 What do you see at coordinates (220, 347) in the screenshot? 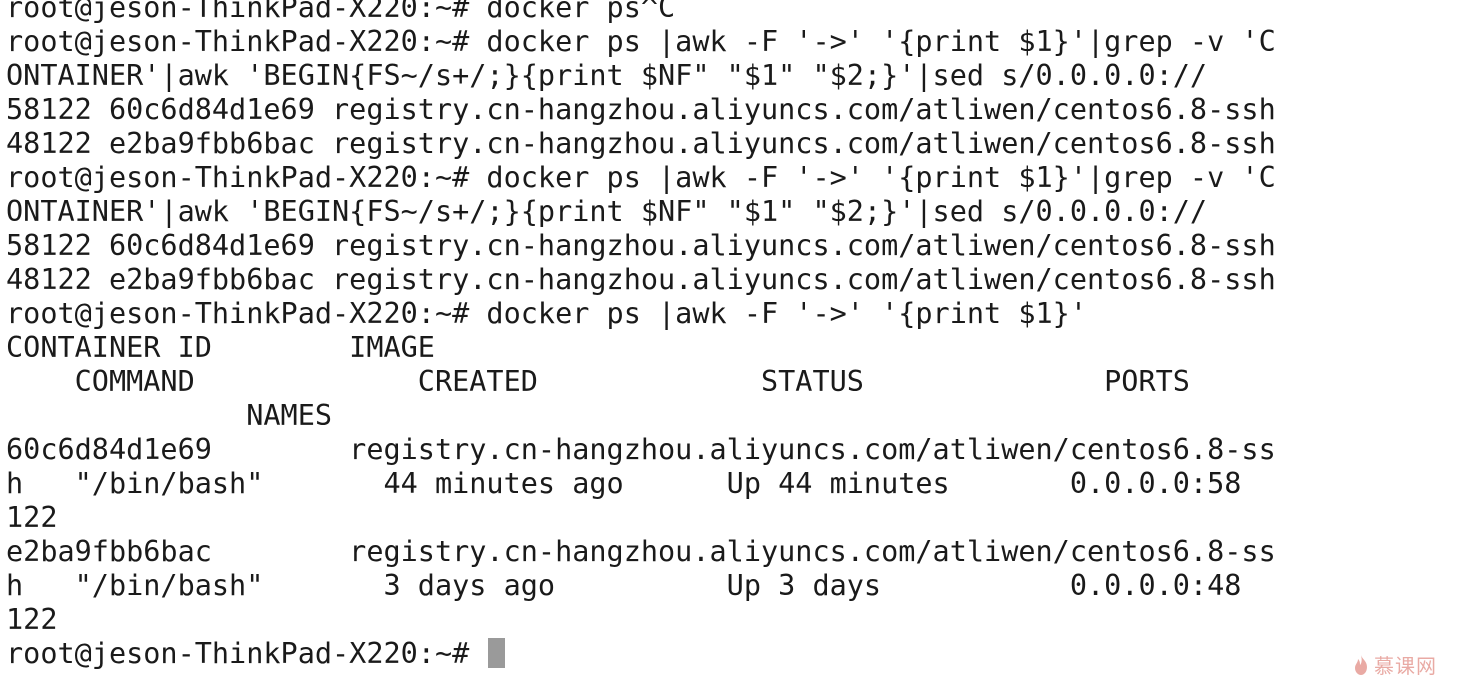
I see `terminal-line: CONTAINER ID IMAGE` at bounding box center [220, 347].